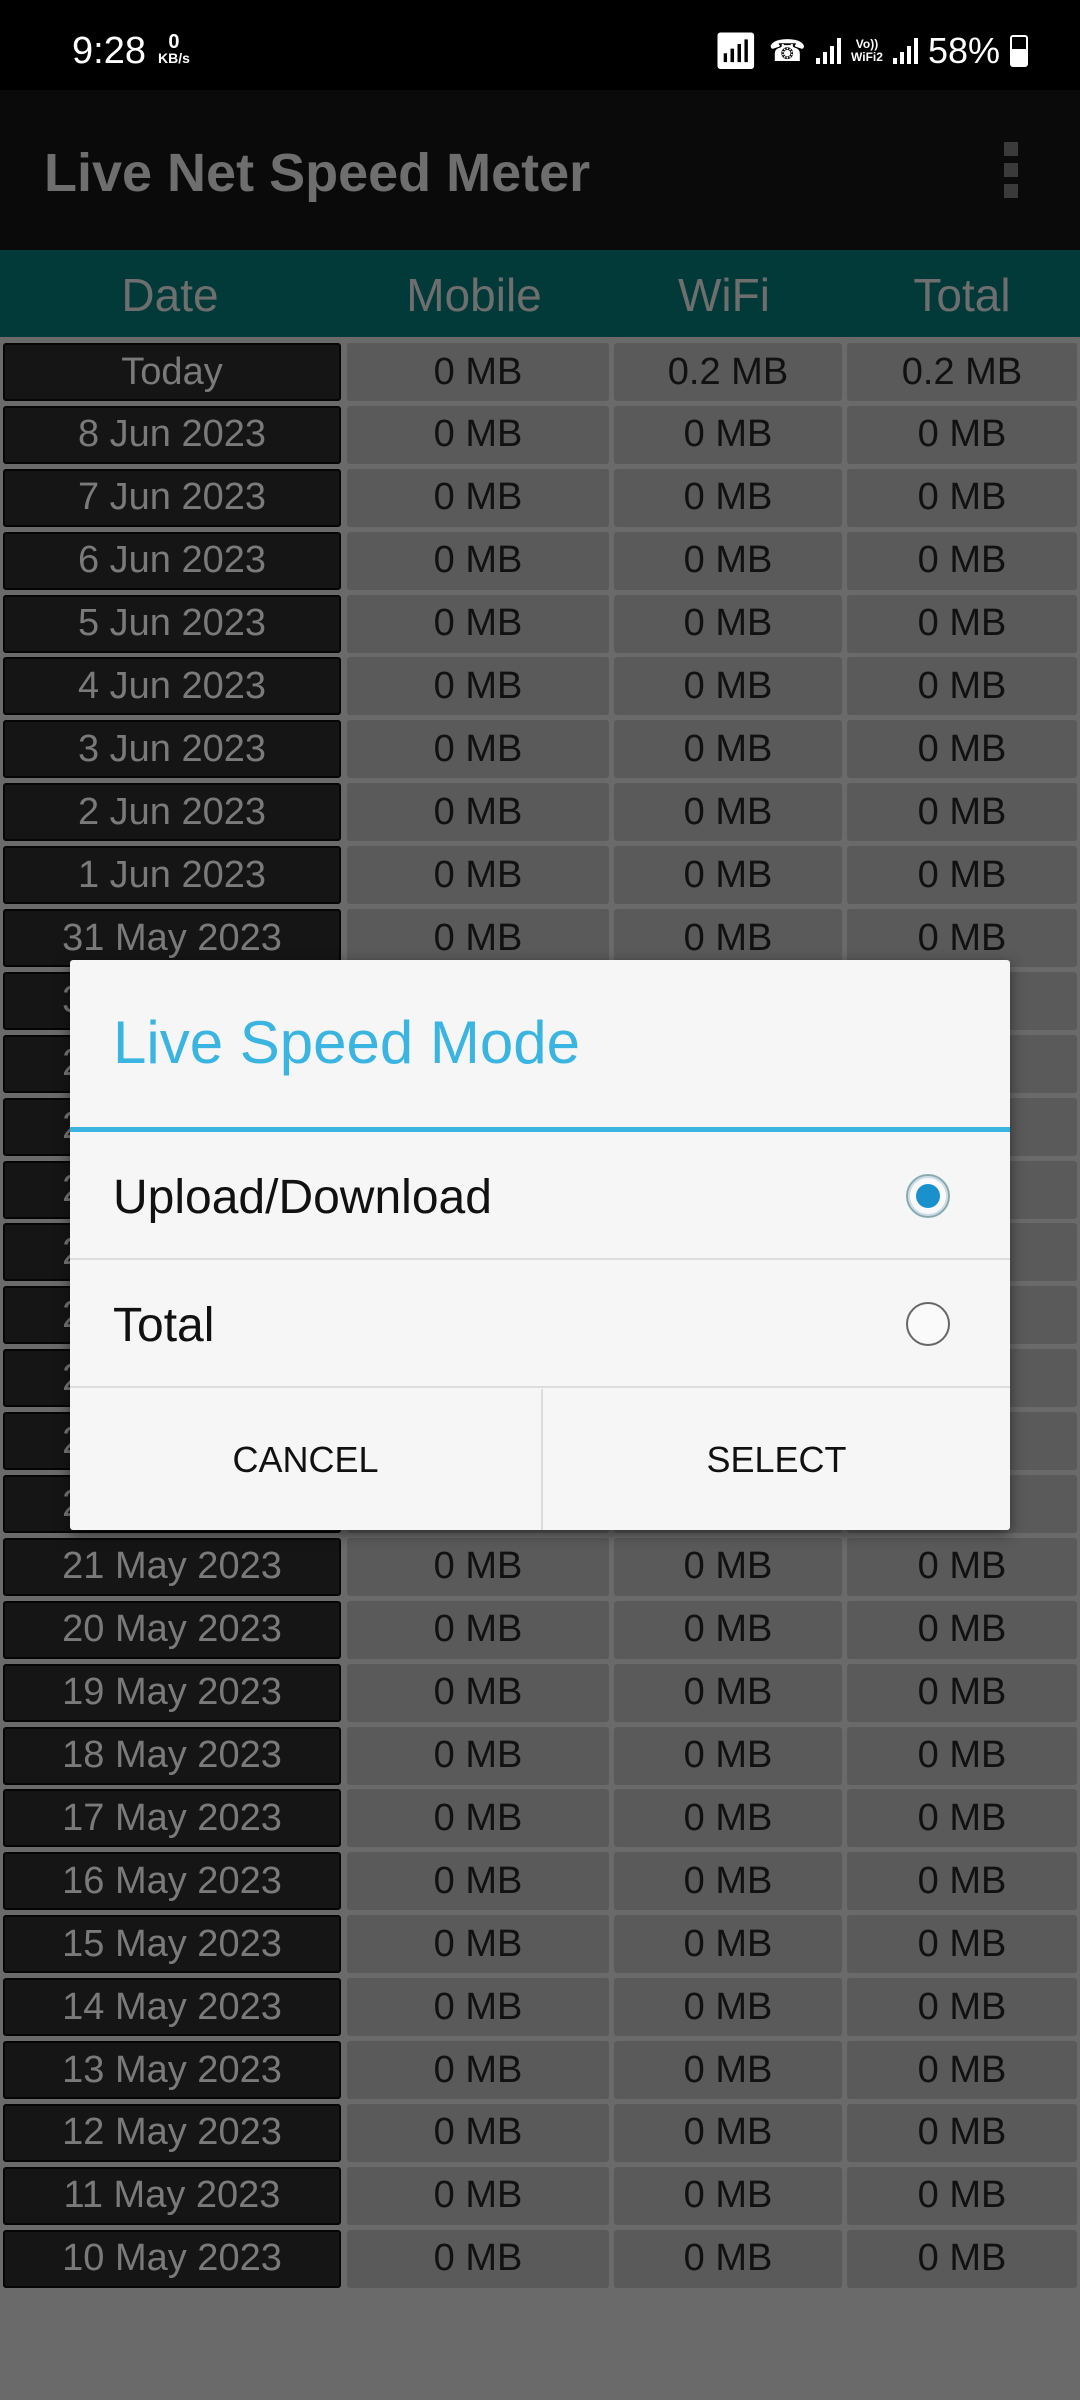  What do you see at coordinates (172, 1944) in the screenshot?
I see `date-cell: 15 May 2023` at bounding box center [172, 1944].